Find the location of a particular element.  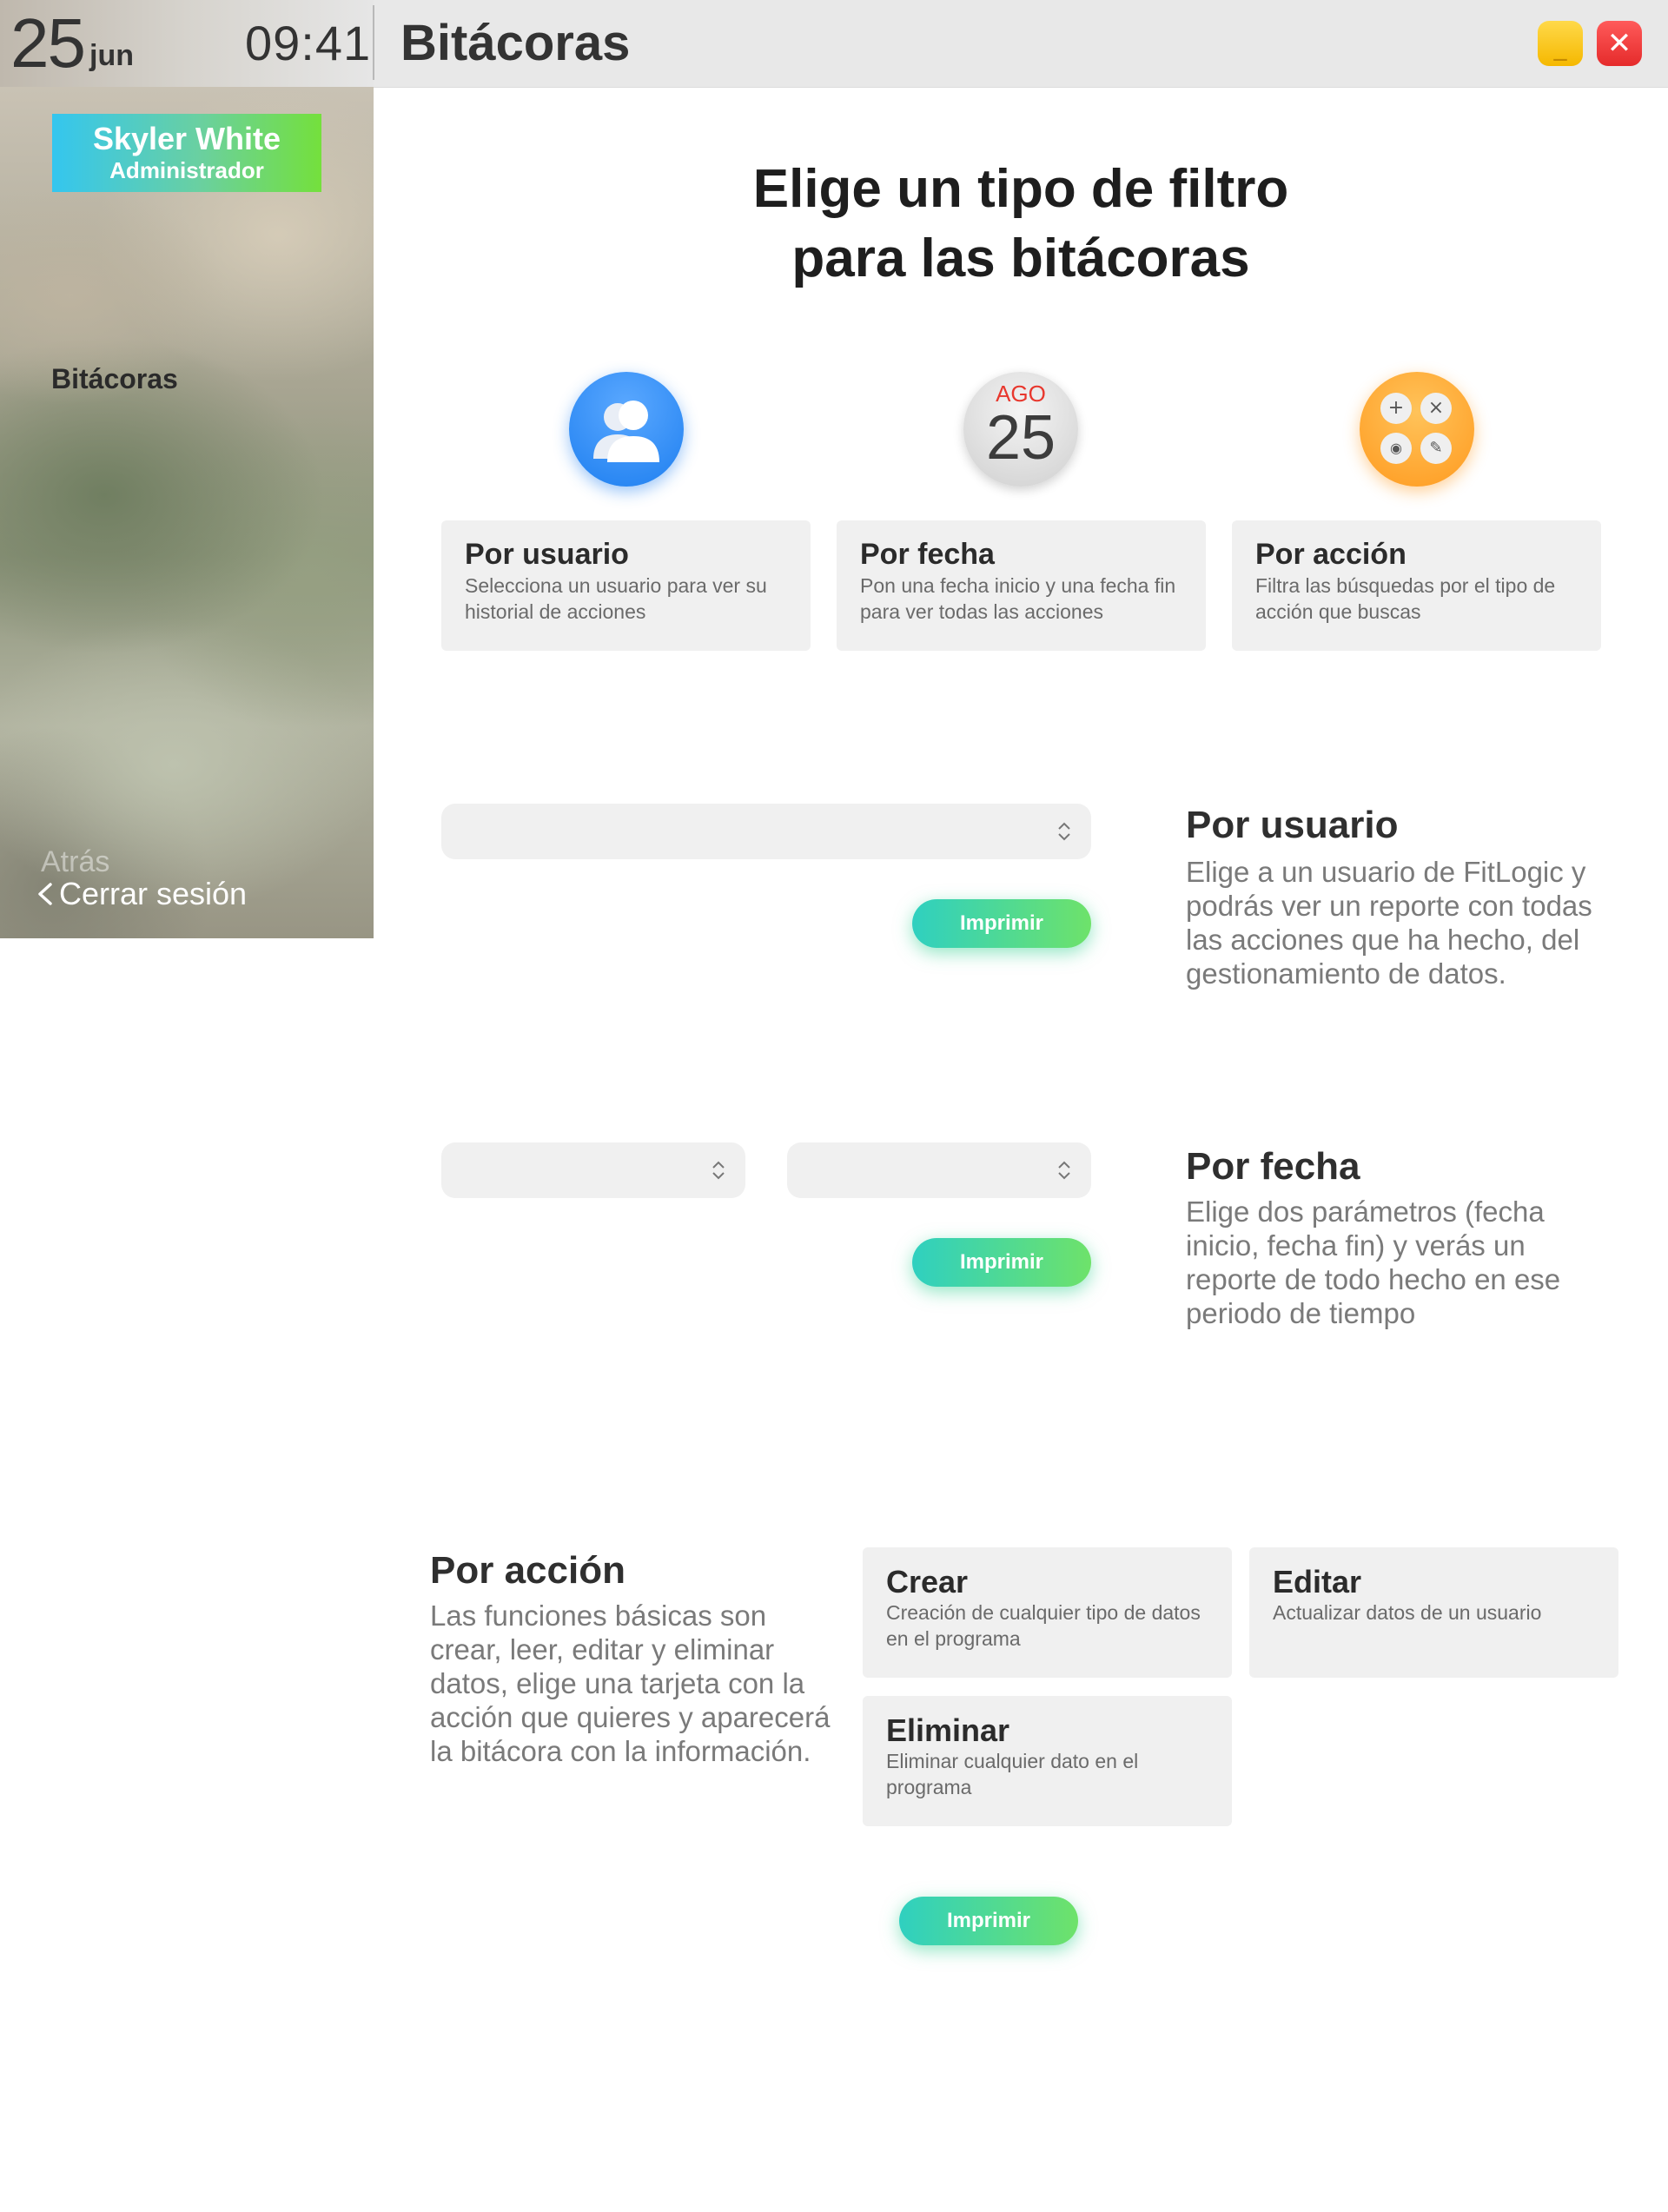

times-glyph: × is located at coordinates (1436, 408).